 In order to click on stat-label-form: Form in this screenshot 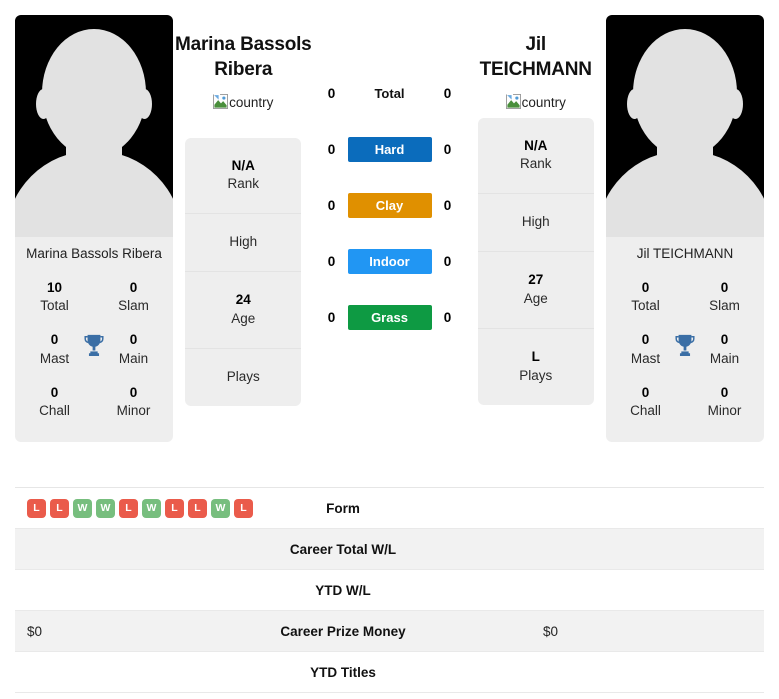, I will do `click(343, 508)`.